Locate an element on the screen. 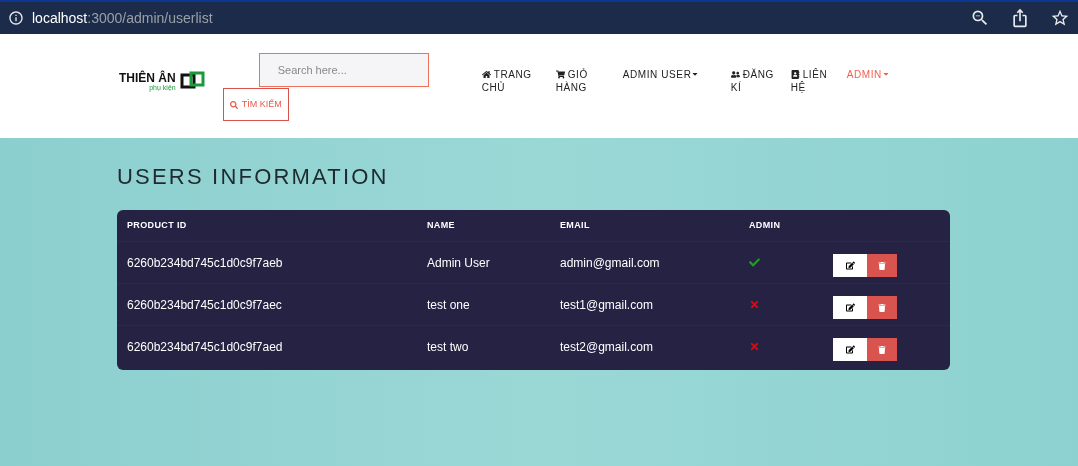  table-cell-text: test1@gmail.com is located at coordinates (606, 305).